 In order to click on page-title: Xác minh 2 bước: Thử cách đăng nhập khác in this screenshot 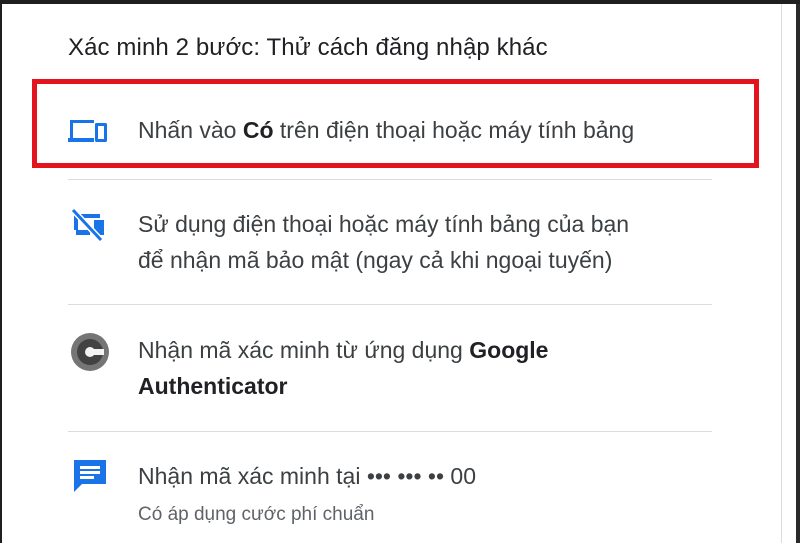, I will do `click(308, 47)`.